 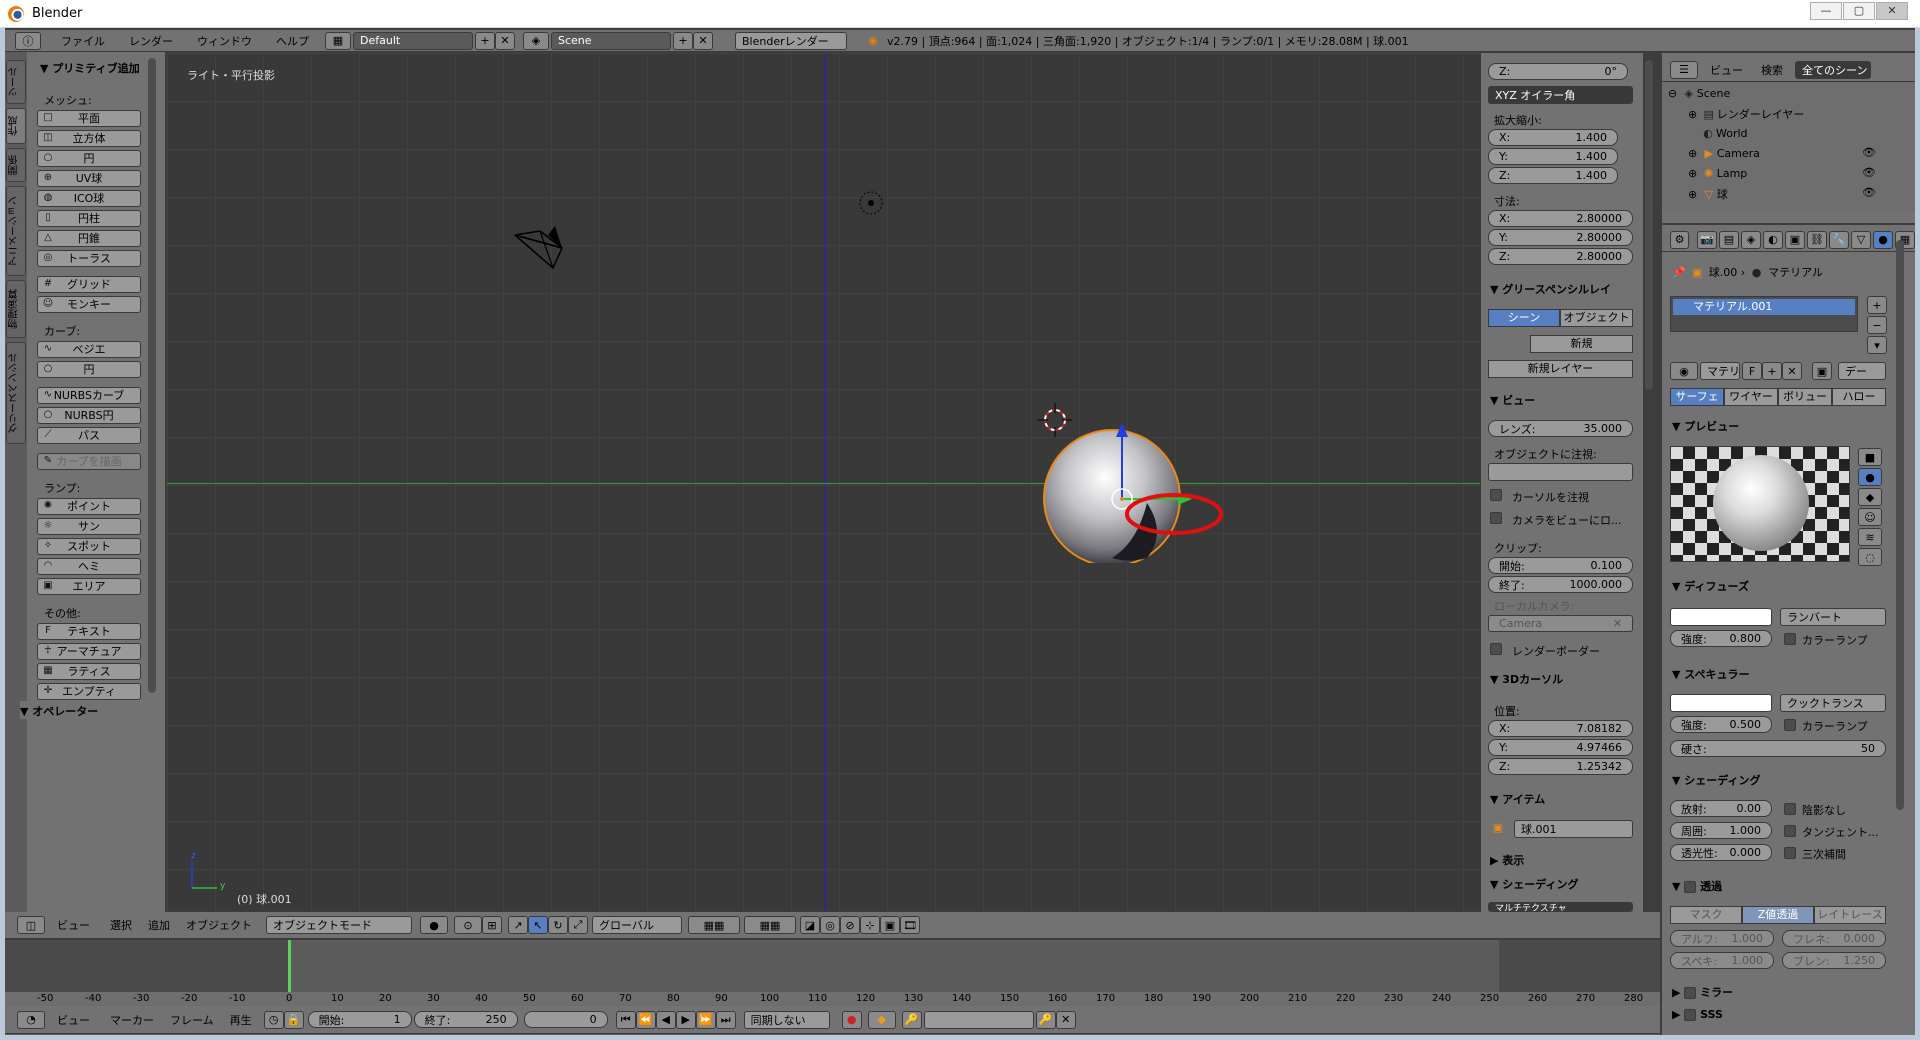 What do you see at coordinates (89, 651) in the screenshot?
I see `add-armature-button: ☥ アーマチュア` at bounding box center [89, 651].